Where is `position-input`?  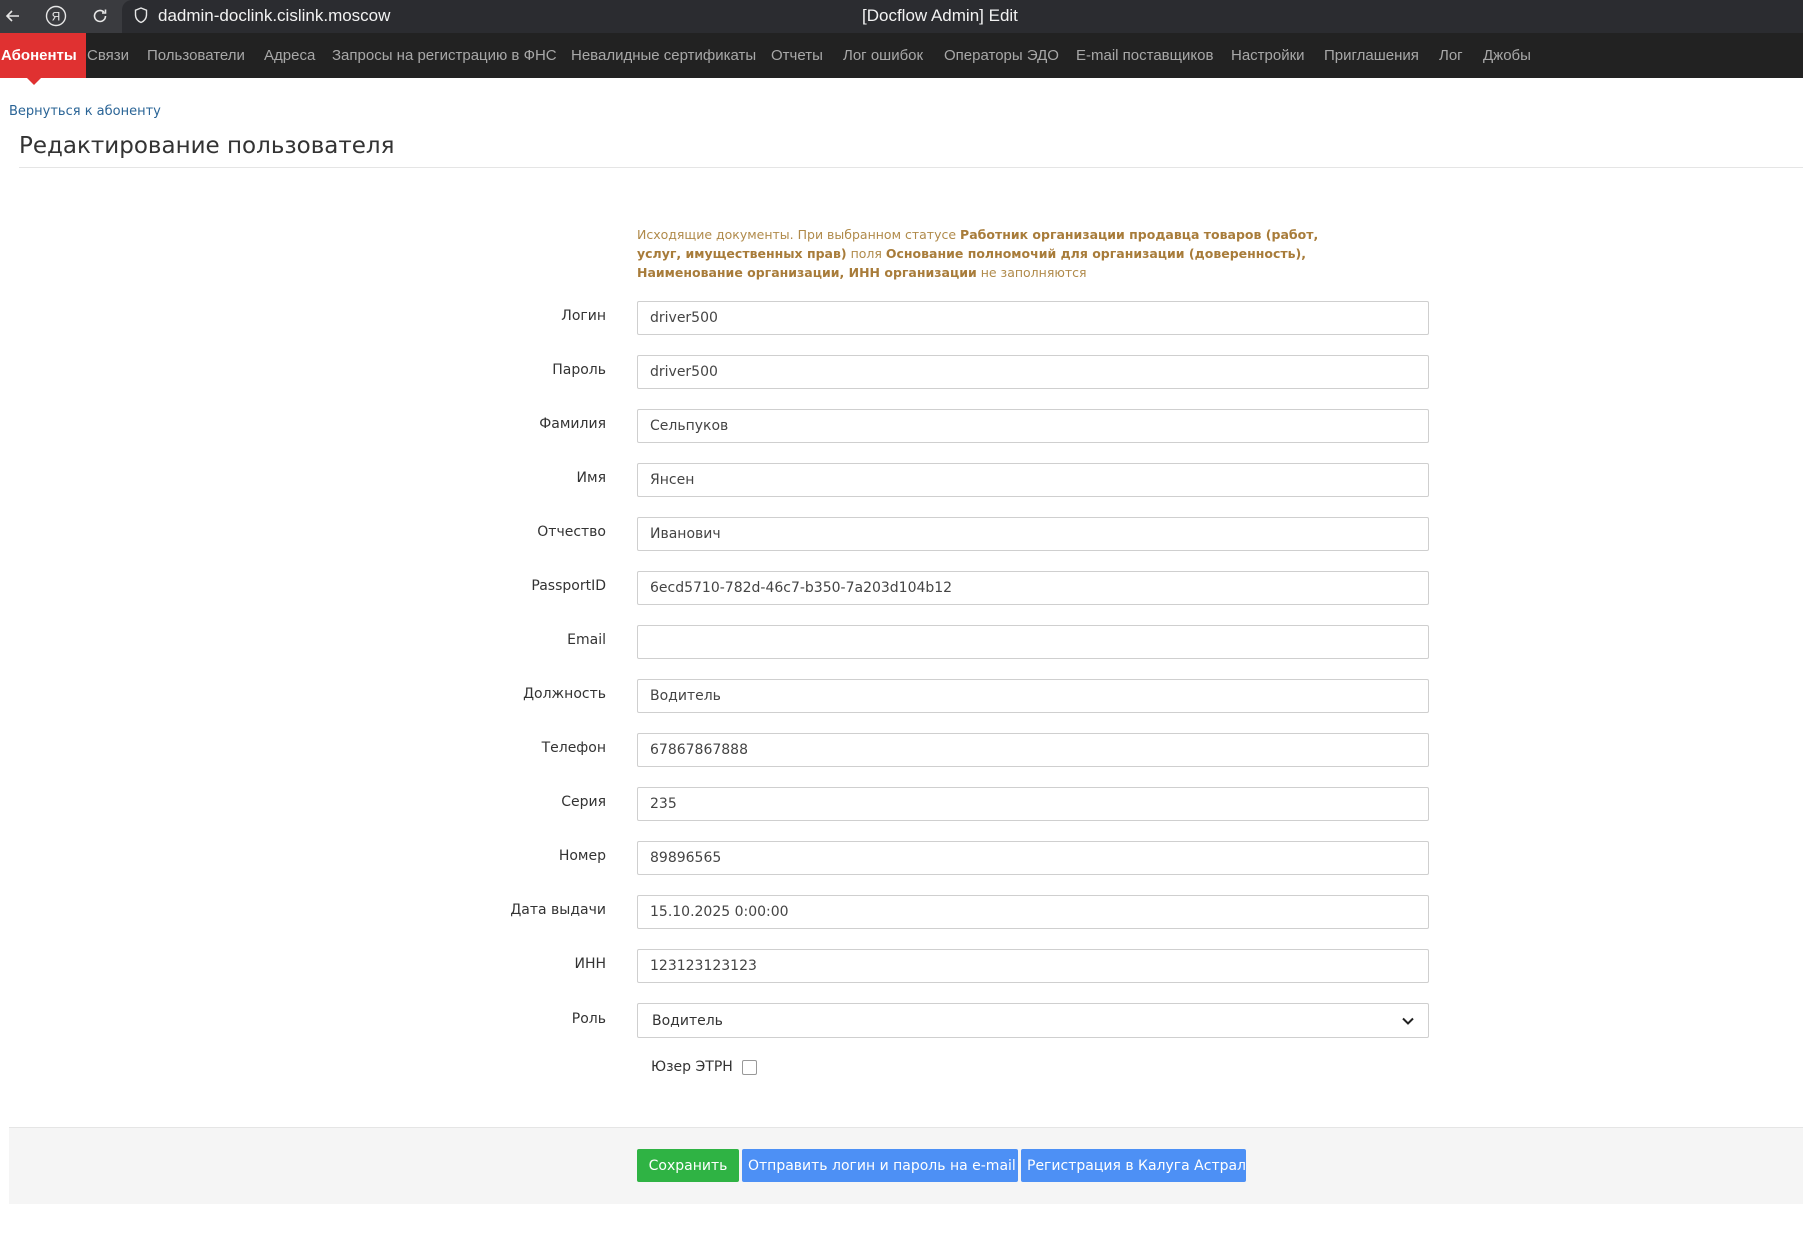
position-input is located at coordinates (1033, 696).